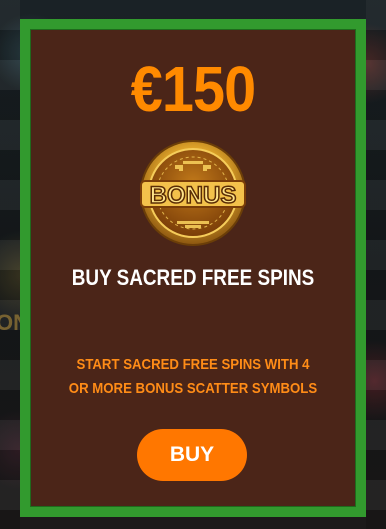  Describe the element at coordinates (193, 277) in the screenshot. I see `feature-title: BUY SACRED FREE SPINS` at that location.